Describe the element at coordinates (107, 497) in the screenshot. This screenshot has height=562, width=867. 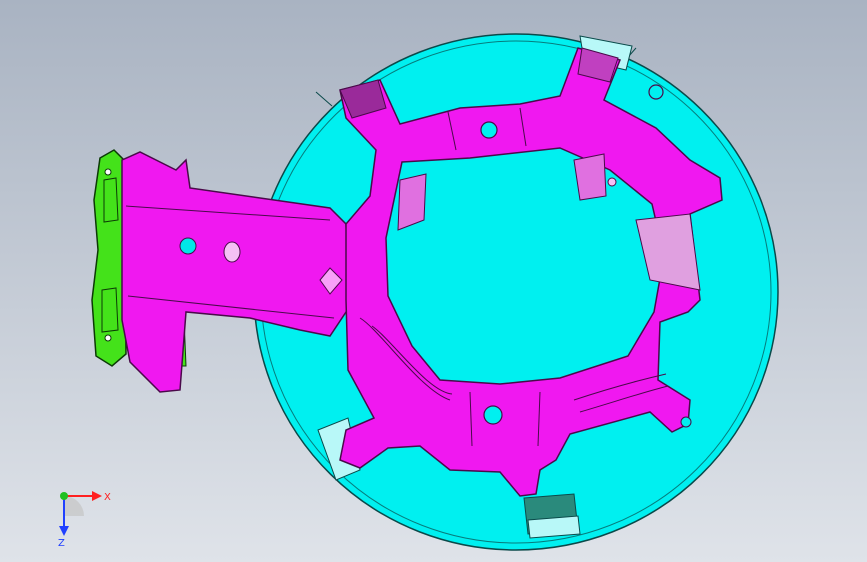
I see `x-axis-label: X` at that location.